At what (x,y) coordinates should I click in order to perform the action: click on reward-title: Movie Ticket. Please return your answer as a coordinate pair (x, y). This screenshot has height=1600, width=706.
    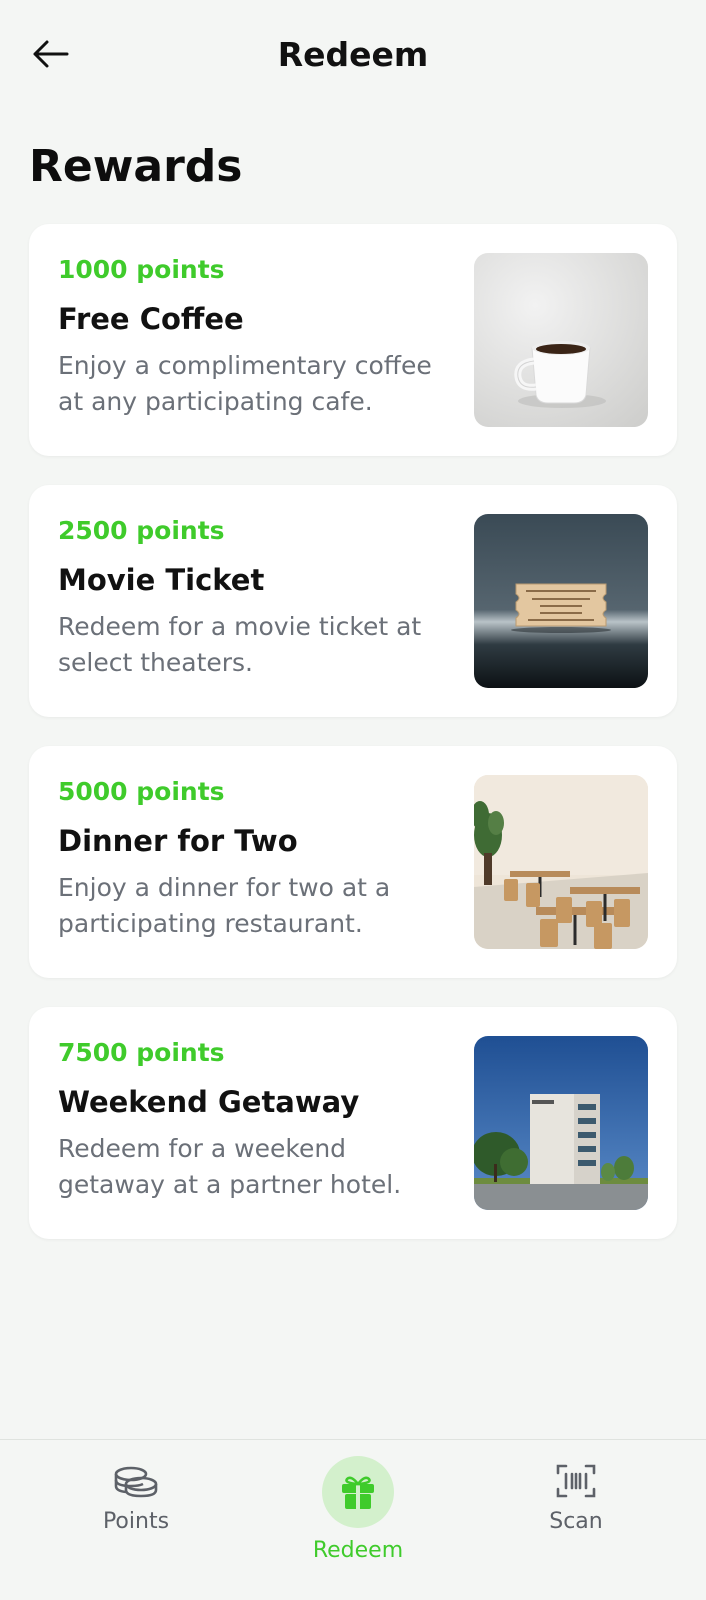
    Looking at the image, I should click on (161, 580).